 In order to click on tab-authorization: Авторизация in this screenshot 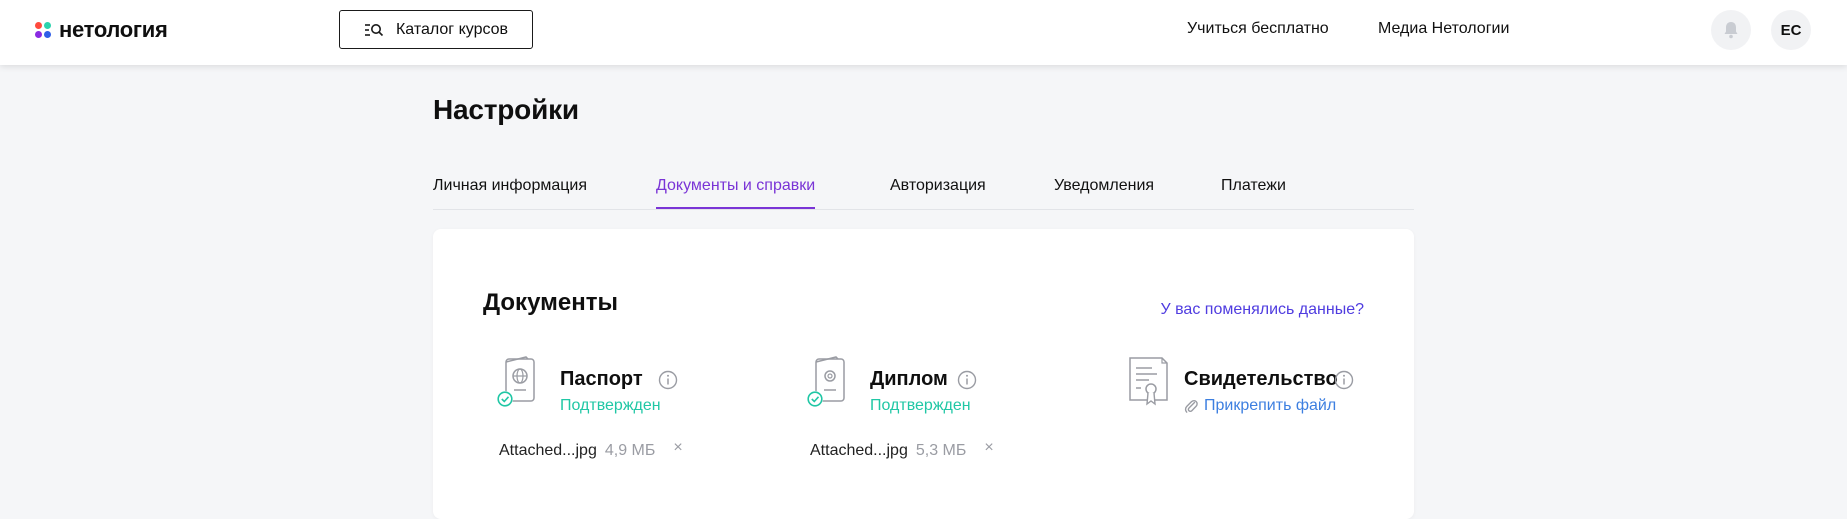, I will do `click(938, 192)`.